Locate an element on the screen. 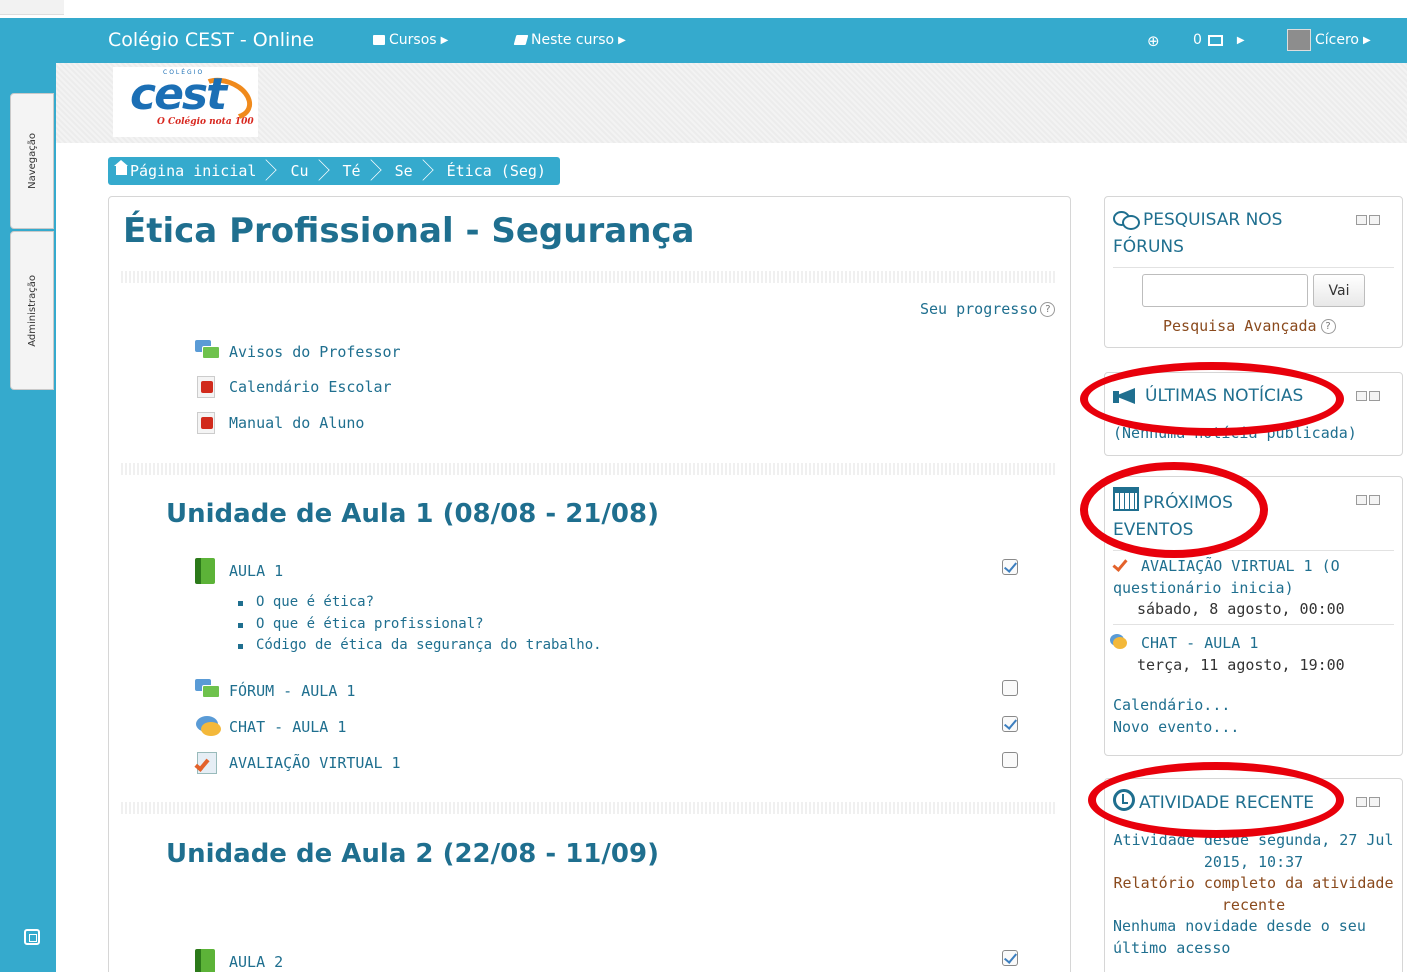 This screenshot has height=972, width=1407. block-title-line: EVENTOS is located at coordinates (1153, 530).